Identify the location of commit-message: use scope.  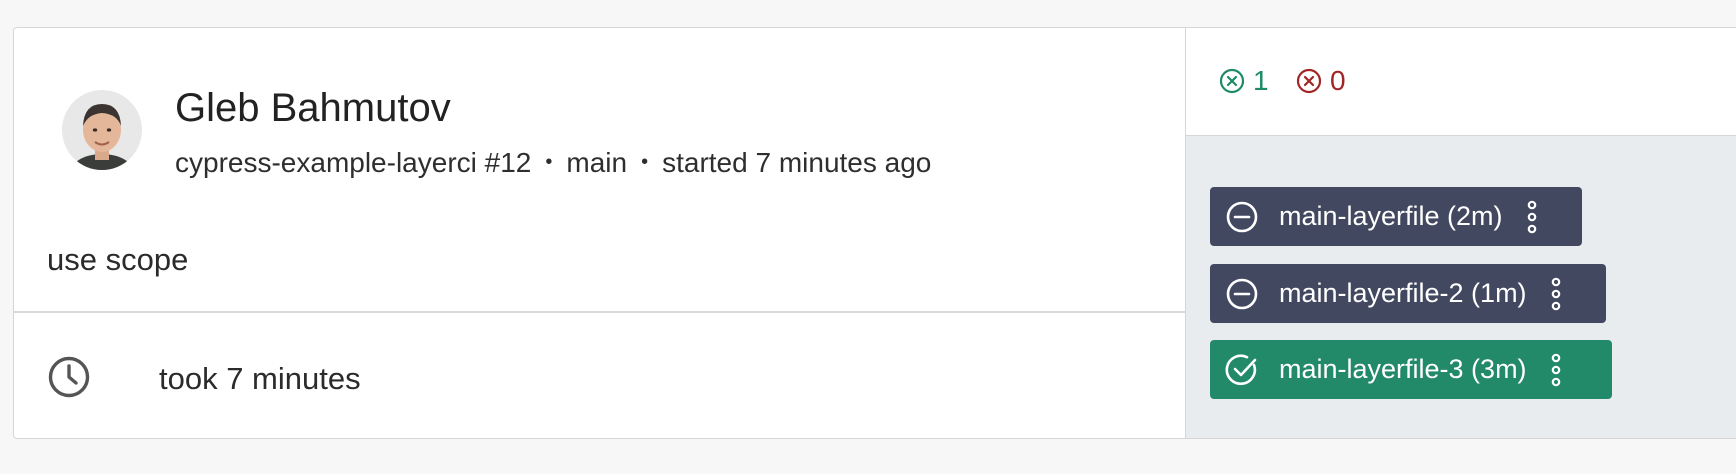
(118, 259).